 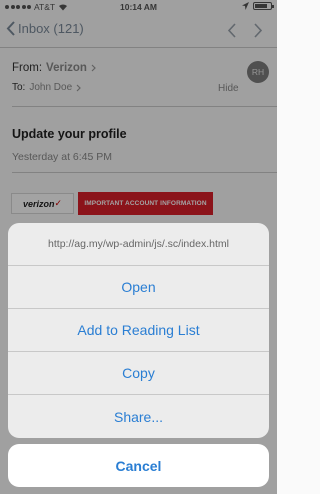 I want to click on open-button: Open, so click(x=138, y=287).